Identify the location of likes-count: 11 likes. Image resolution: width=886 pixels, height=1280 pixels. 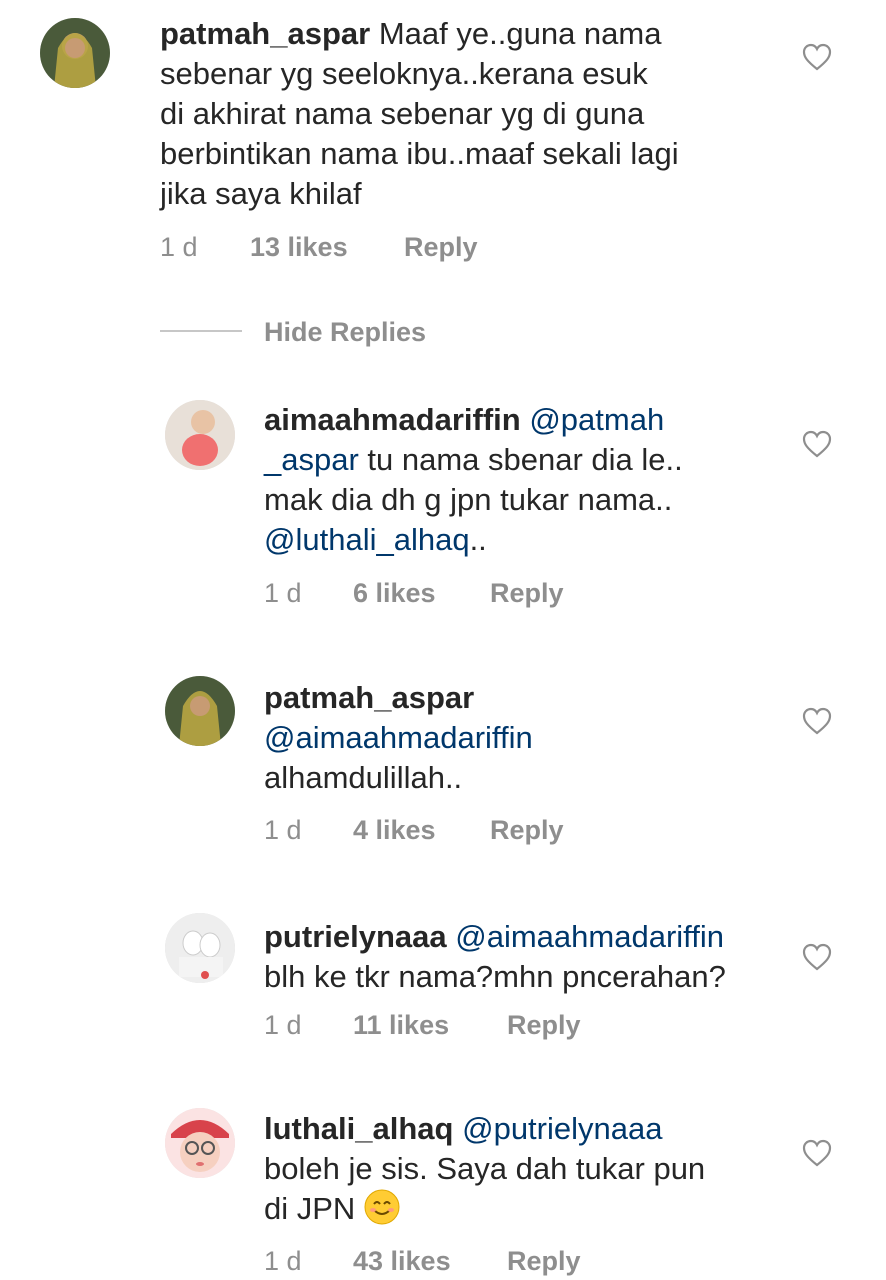
(401, 1025).